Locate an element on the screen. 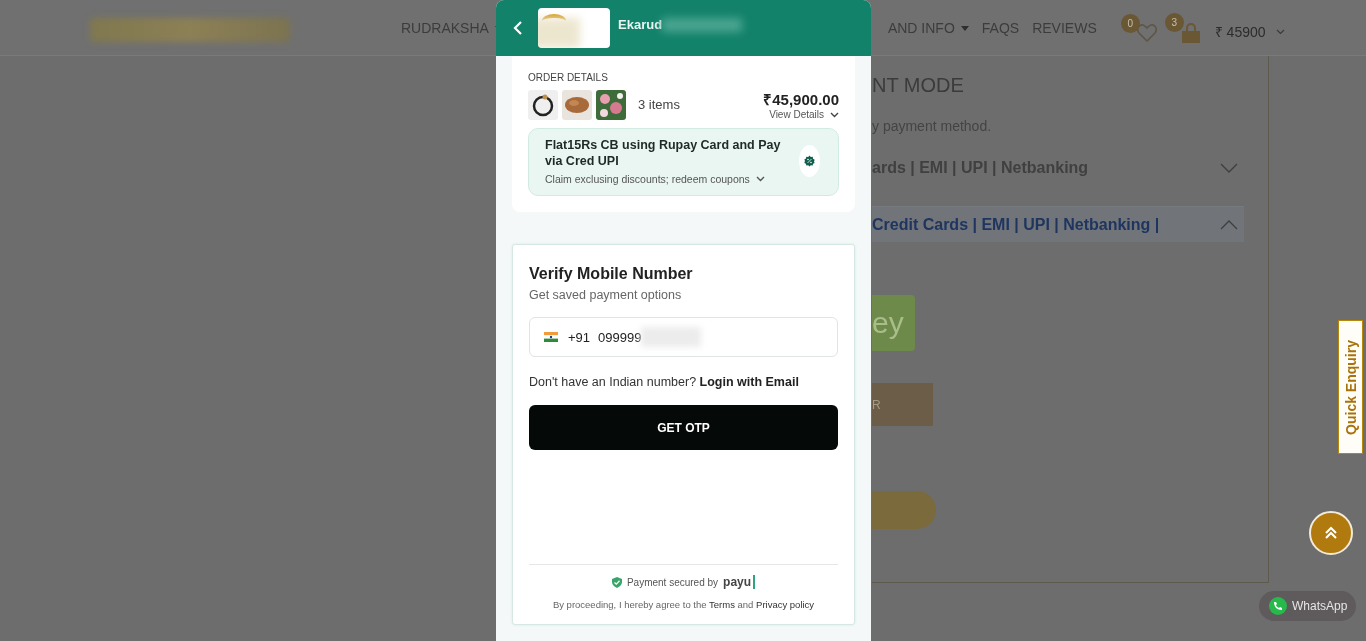 This screenshot has height=641, width=1366. legal-text: By proceeding, I hereby agree to the Terms and Privacy policy is located at coordinates (683, 604).